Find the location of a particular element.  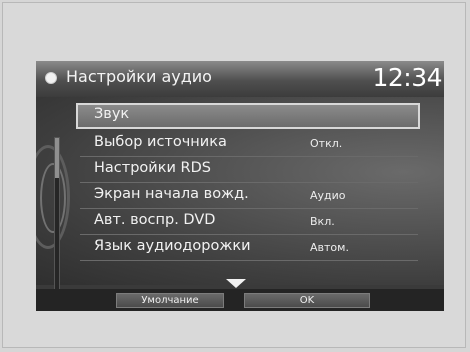

menu-item-value: Вкл. is located at coordinates (322, 221).